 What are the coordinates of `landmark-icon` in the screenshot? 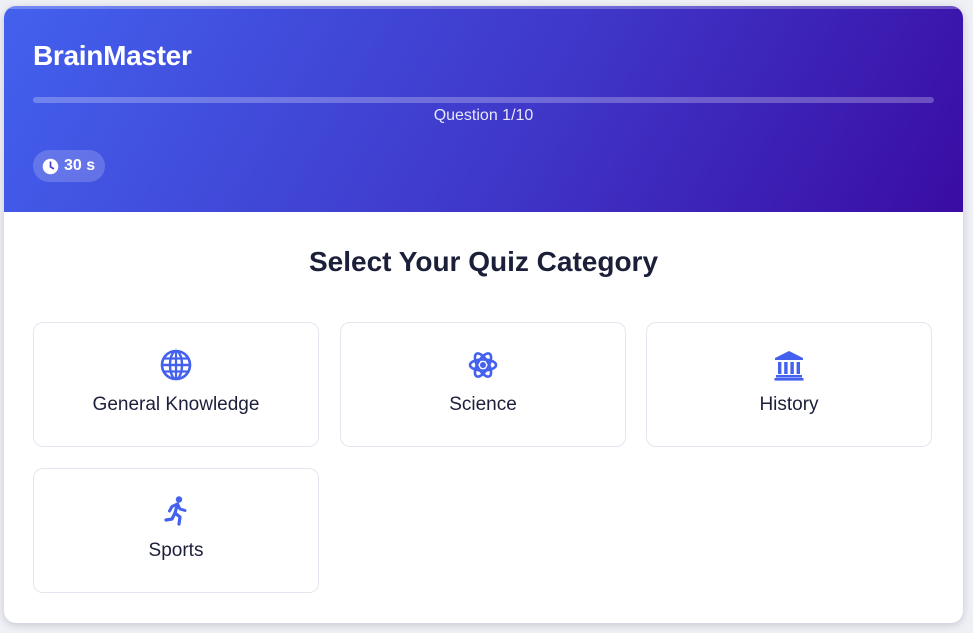 It's located at (789, 367).